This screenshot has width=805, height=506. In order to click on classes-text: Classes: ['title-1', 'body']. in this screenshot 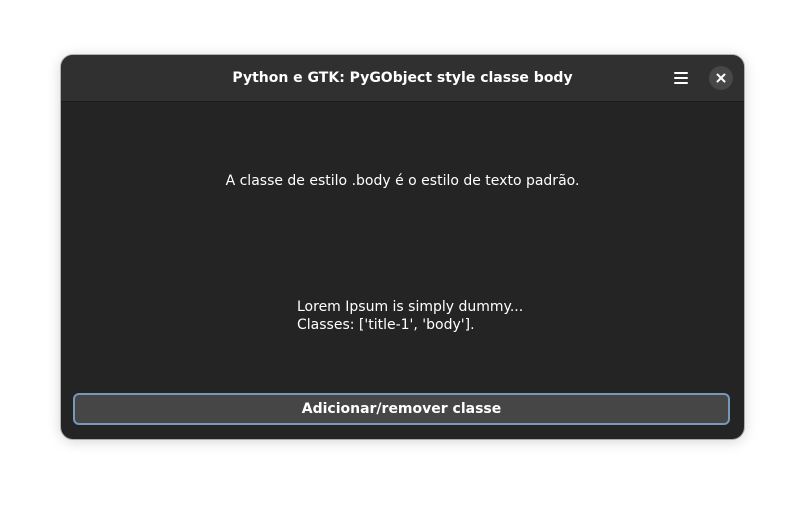, I will do `click(386, 325)`.